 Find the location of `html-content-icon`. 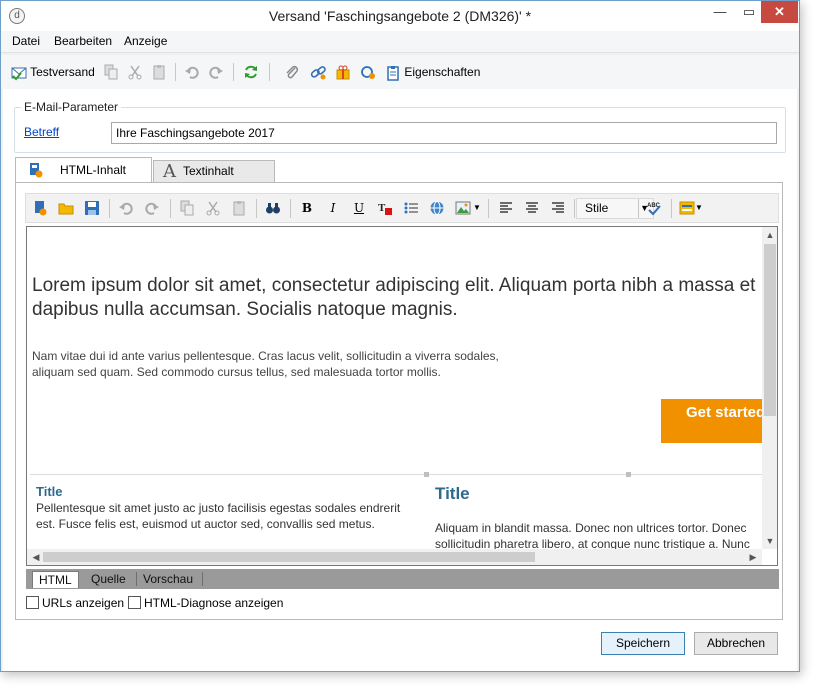

html-content-icon is located at coordinates (36, 170).